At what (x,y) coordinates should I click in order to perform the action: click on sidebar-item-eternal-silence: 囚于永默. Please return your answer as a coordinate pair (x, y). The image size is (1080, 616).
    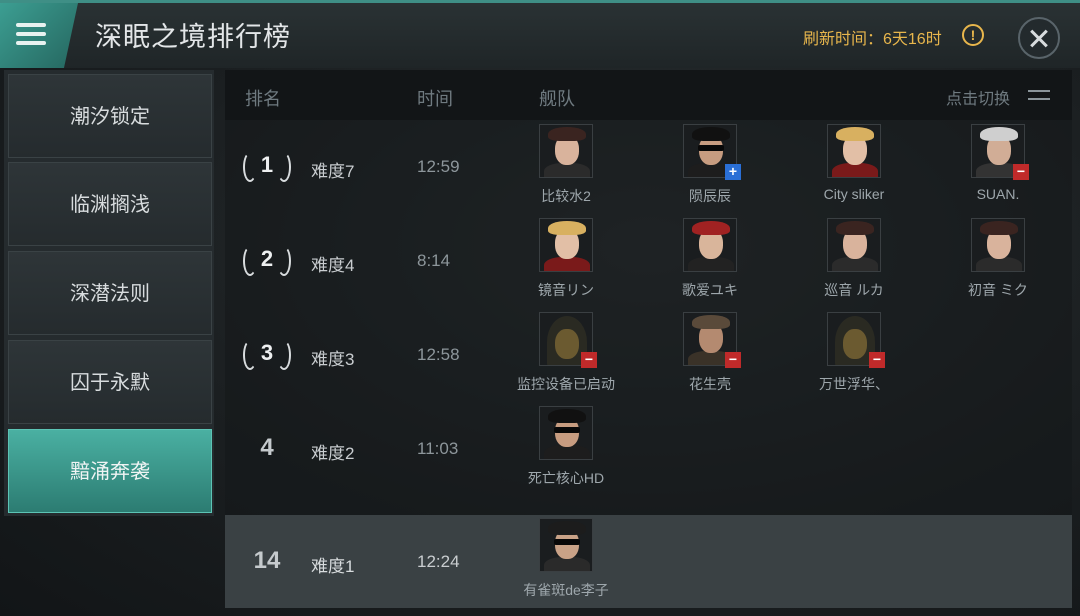
    Looking at the image, I should click on (110, 382).